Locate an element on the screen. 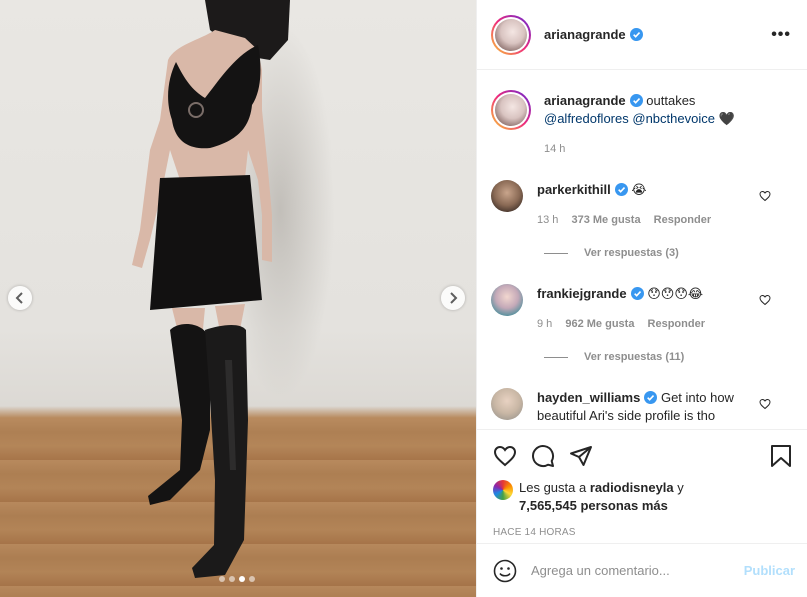  chevron-left-icon is located at coordinates (19, 298).